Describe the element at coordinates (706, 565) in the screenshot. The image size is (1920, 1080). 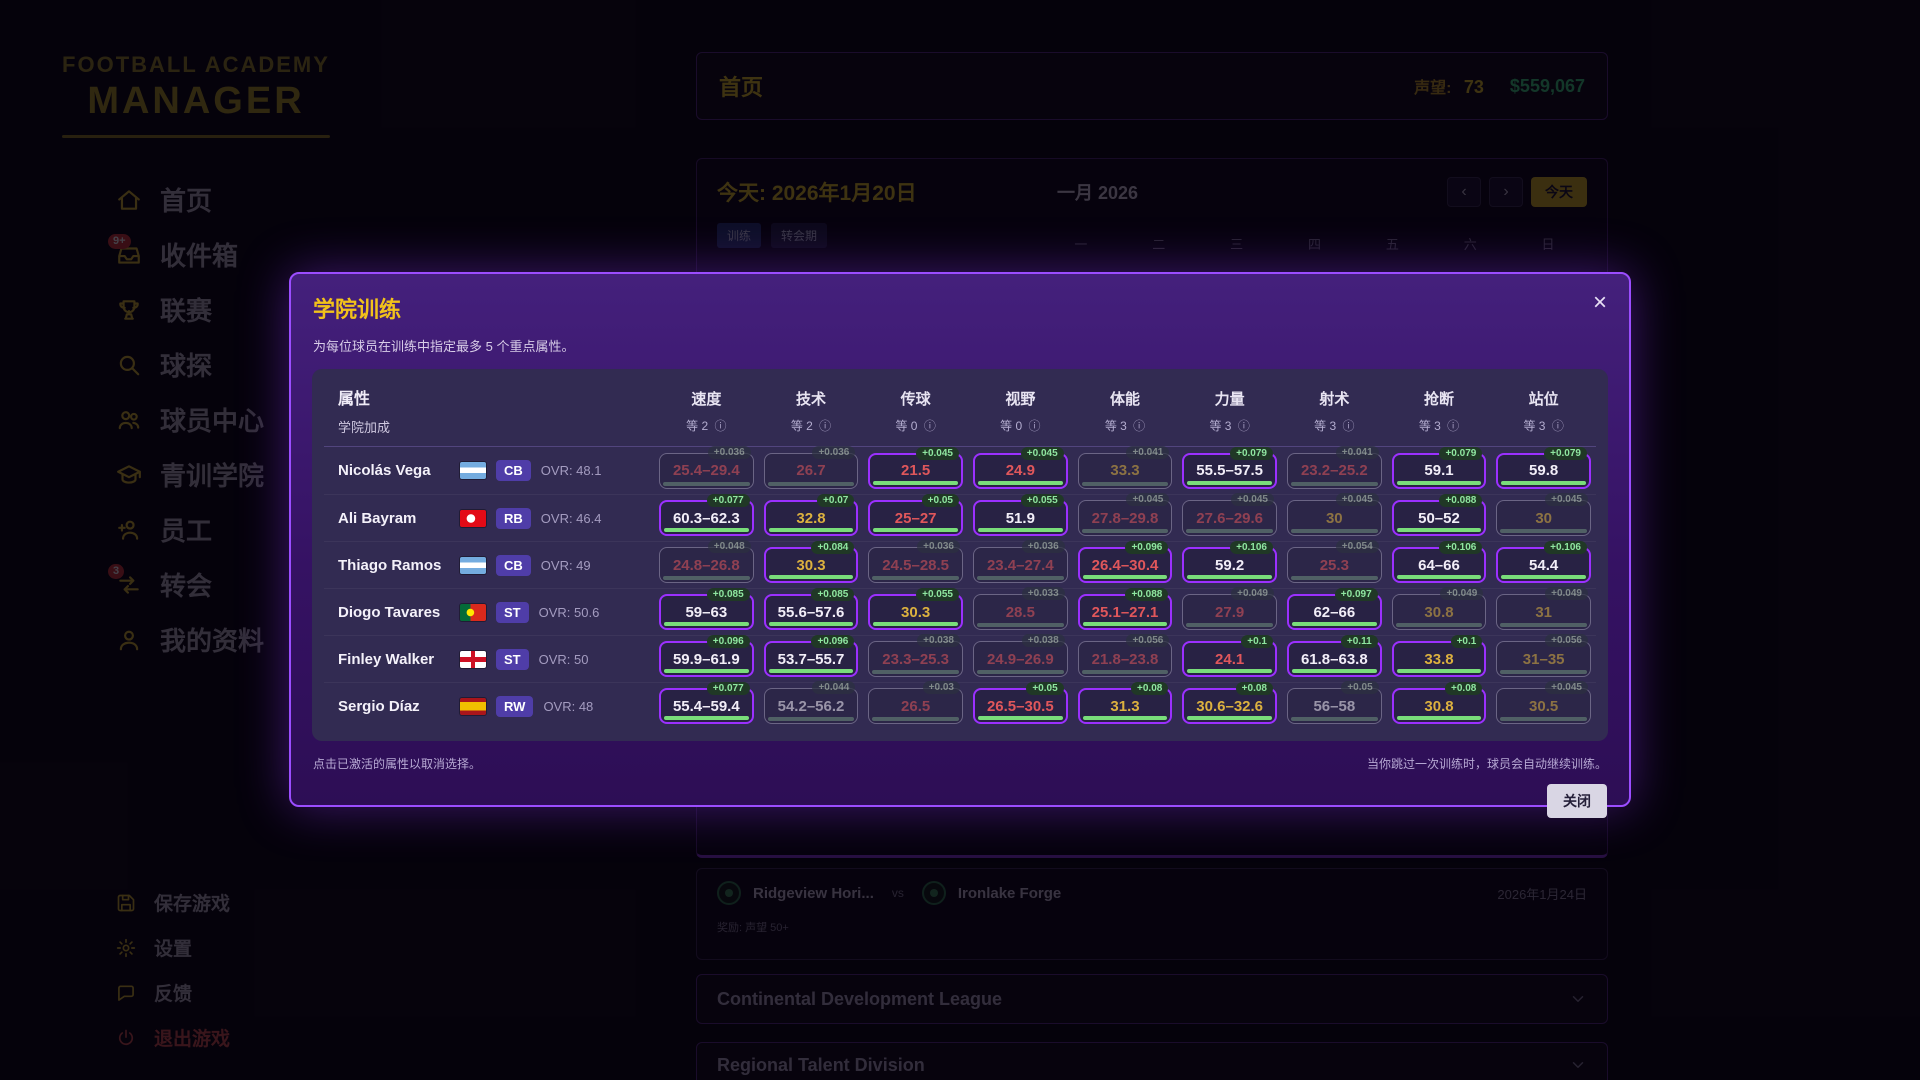
I see `attr-value: 24.8–26.8` at that location.